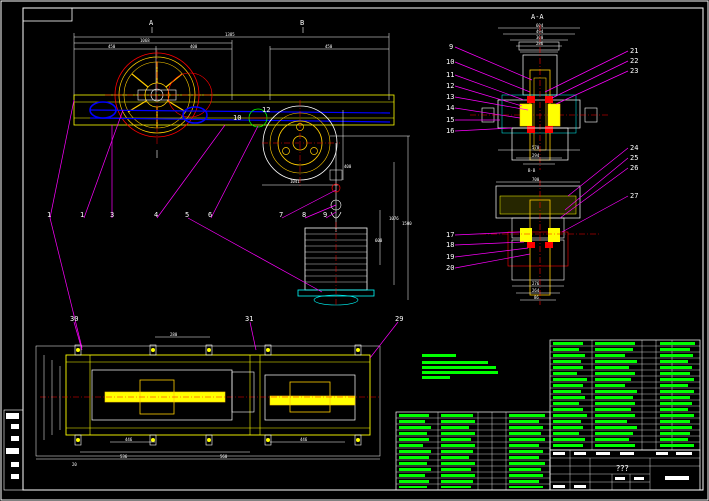 This screenshot has height=501, width=709. Describe the element at coordinates (450, 120) in the screenshot. I see `callout-15: 15` at that location.